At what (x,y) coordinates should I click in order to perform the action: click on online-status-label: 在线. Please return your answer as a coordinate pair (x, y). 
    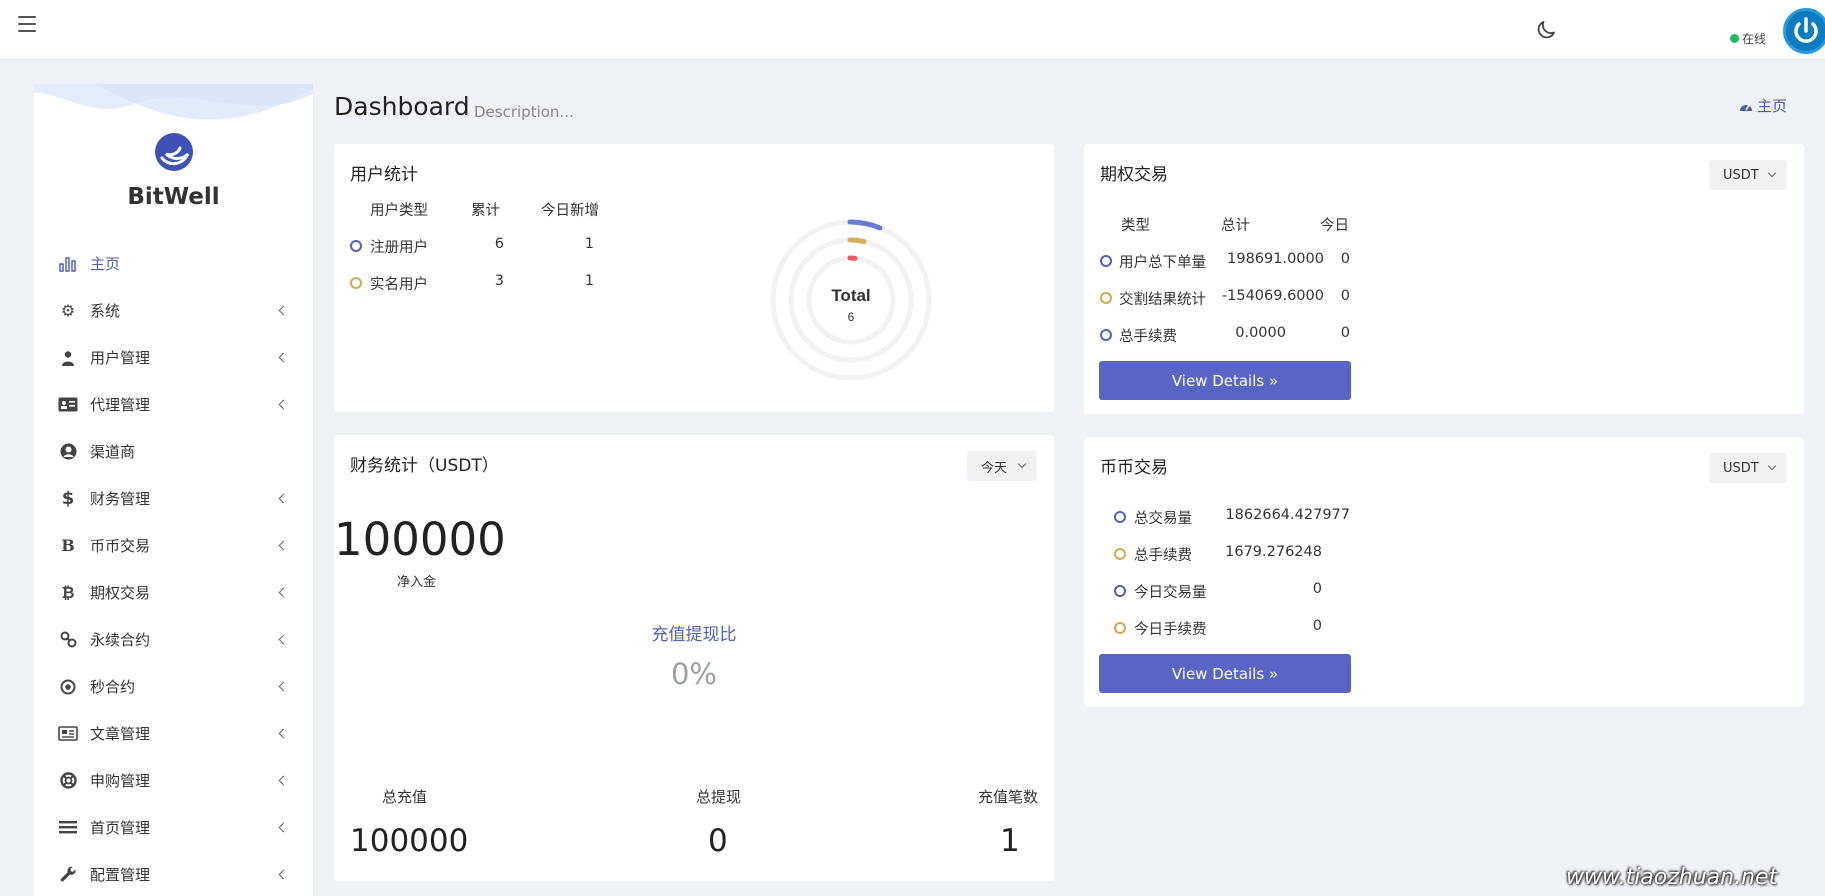
    Looking at the image, I should click on (1754, 39).